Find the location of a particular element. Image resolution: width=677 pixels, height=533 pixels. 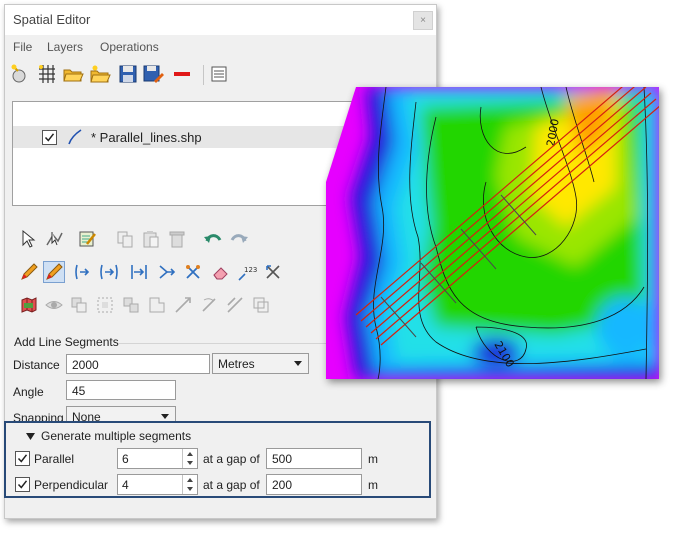

perpendicular-checkbox is located at coordinates (22, 484).